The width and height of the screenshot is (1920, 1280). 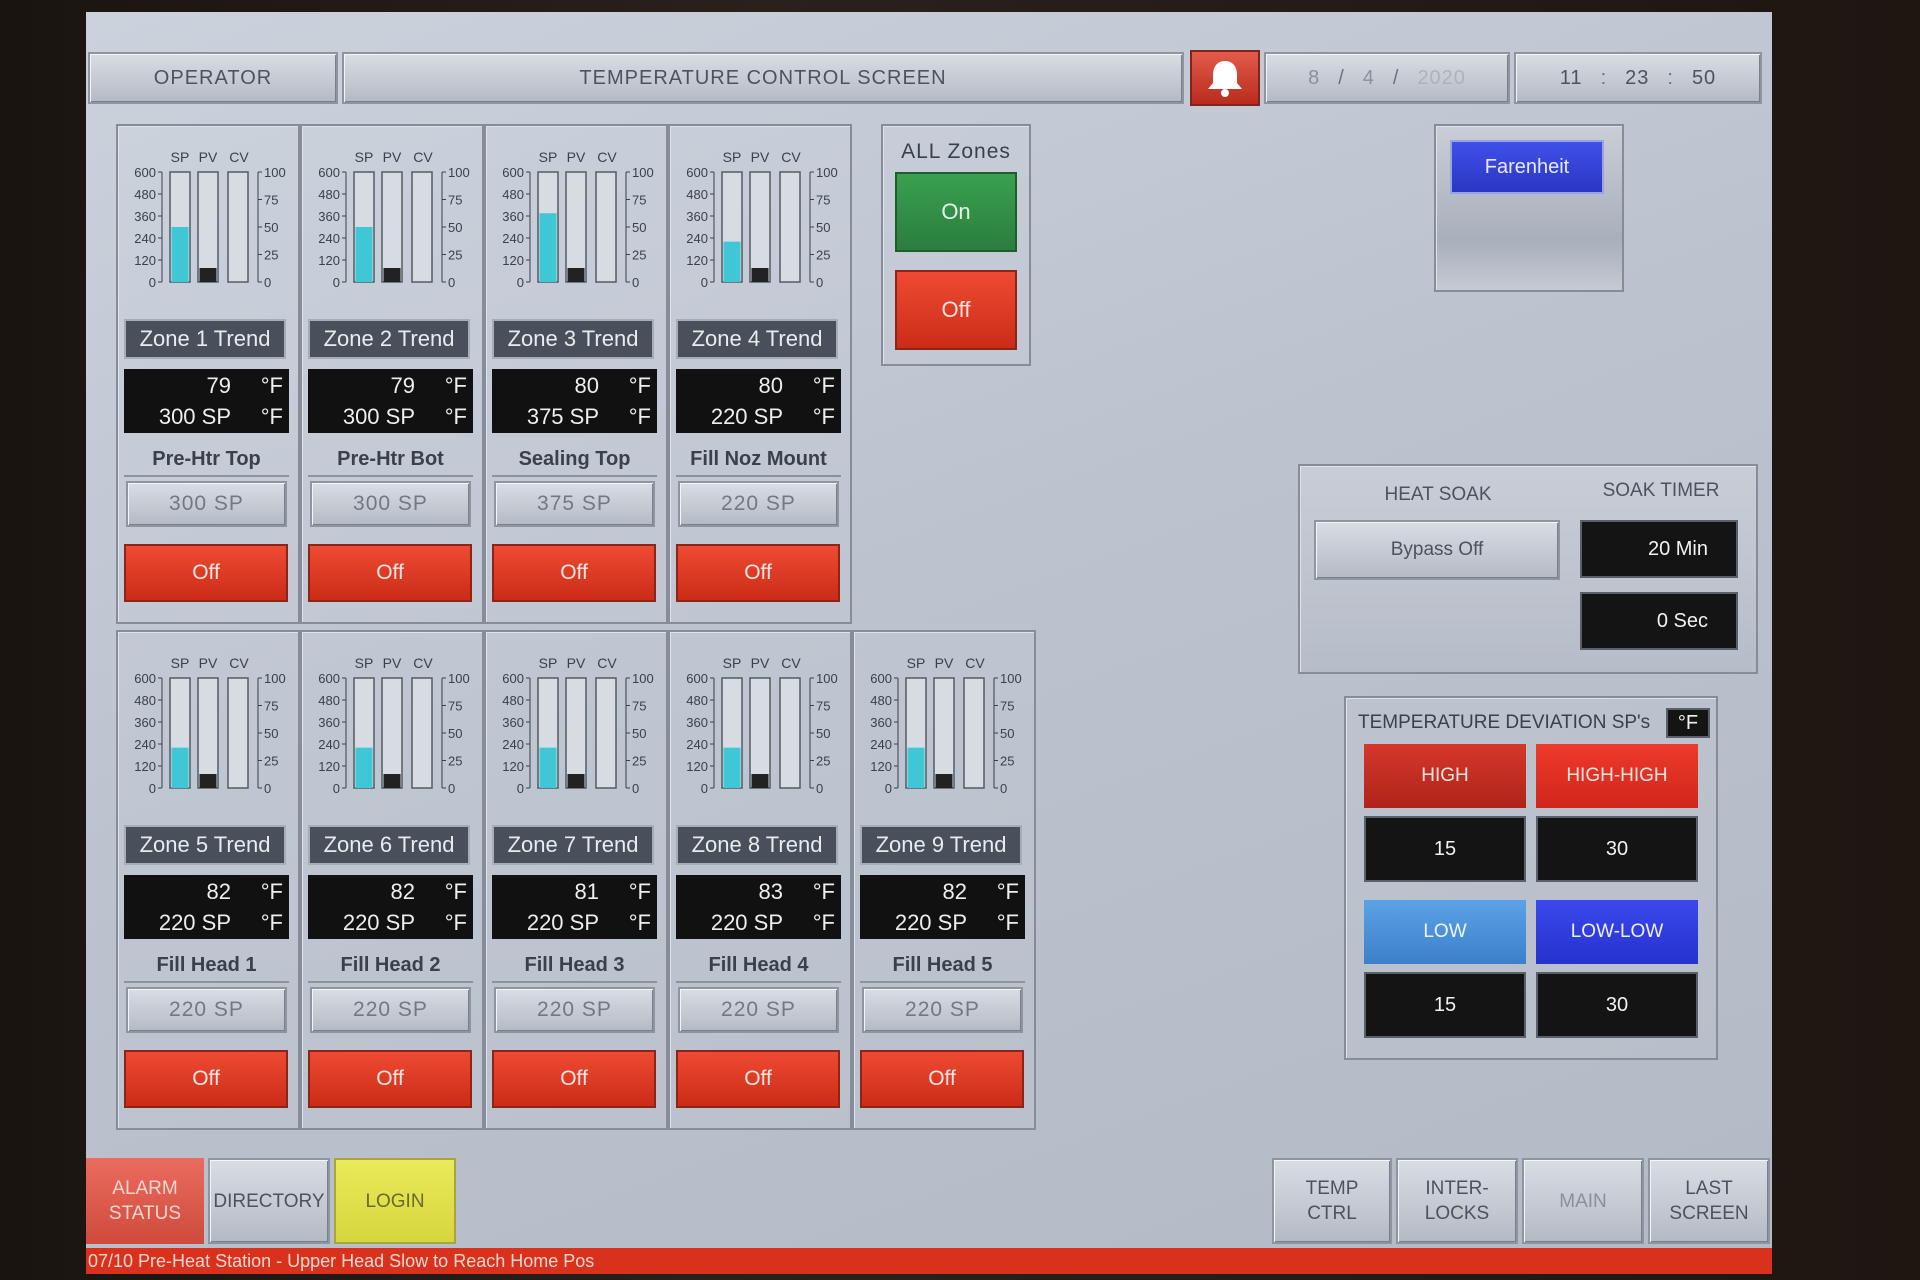 What do you see at coordinates (562, 416) in the screenshot?
I see `sp-value: 375 SP` at bounding box center [562, 416].